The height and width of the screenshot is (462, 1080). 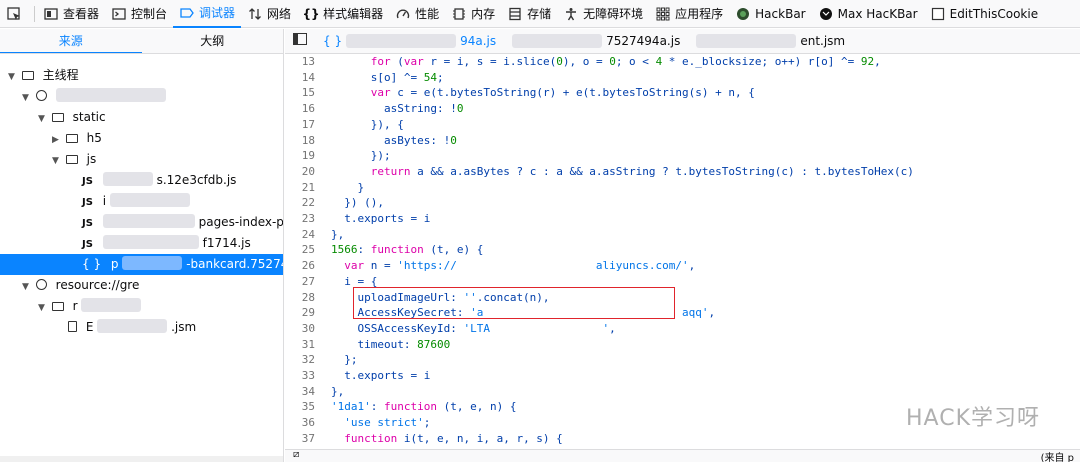 What do you see at coordinates (483, 14) in the screenshot?
I see `tab-label: 内存` at bounding box center [483, 14].